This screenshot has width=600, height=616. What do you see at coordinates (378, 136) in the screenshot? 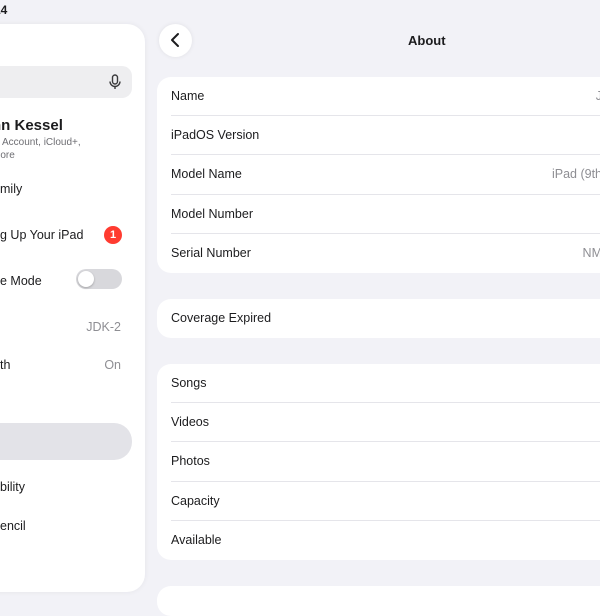
I see `list-row-ipados-version: iPadOS Version` at bounding box center [378, 136].